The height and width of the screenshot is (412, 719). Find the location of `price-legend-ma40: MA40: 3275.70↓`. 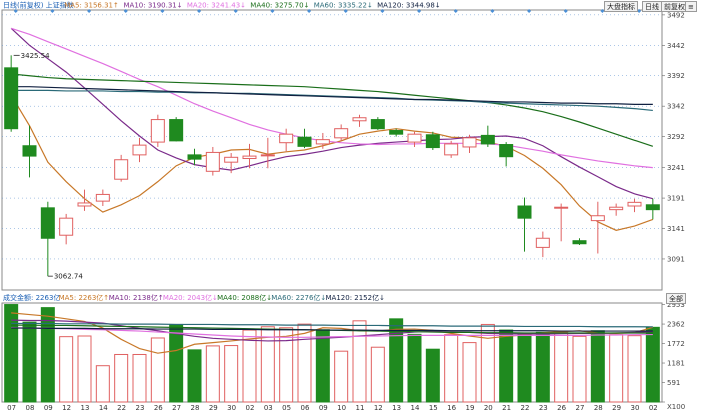

price-legend-ma40: MA40: 3275.70↓ is located at coordinates (279, 6).